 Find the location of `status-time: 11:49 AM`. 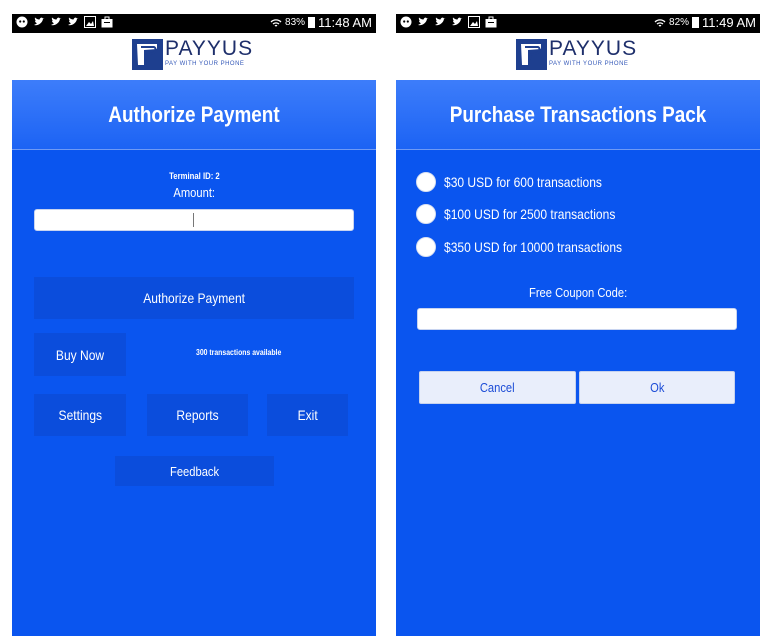

status-time: 11:49 AM is located at coordinates (729, 22).